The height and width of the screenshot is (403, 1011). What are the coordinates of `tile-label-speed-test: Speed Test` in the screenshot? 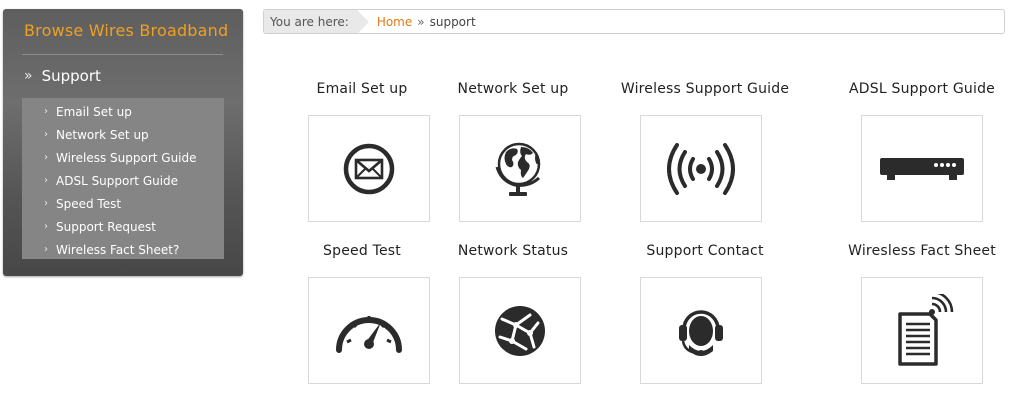 It's located at (362, 251).